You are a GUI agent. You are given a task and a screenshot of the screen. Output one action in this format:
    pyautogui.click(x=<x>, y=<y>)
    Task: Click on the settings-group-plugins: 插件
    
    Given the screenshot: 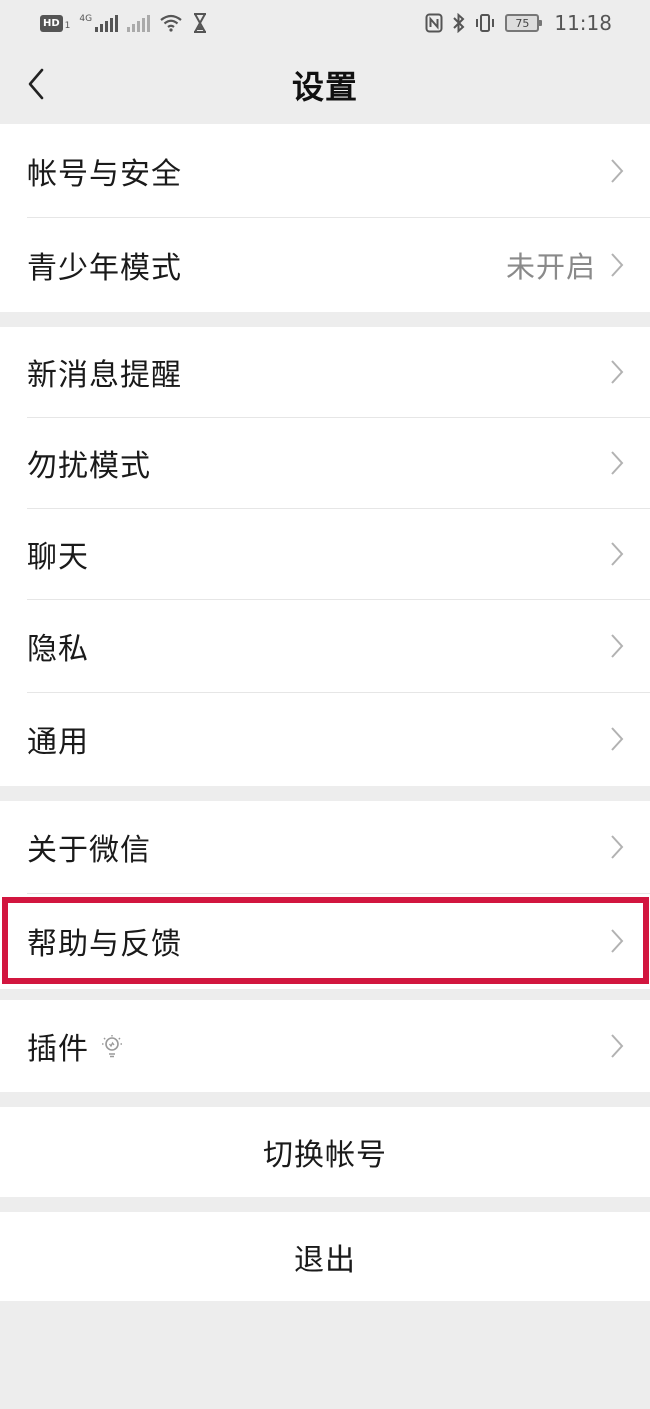 What is the action you would take?
    pyautogui.click(x=325, y=1046)
    